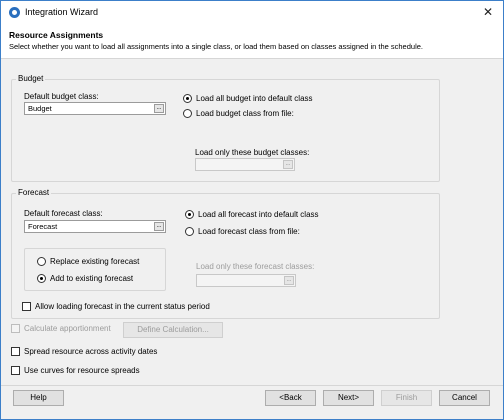  I want to click on spread-resource-checkbox: Spread resource across activity dates, so click(84, 351).